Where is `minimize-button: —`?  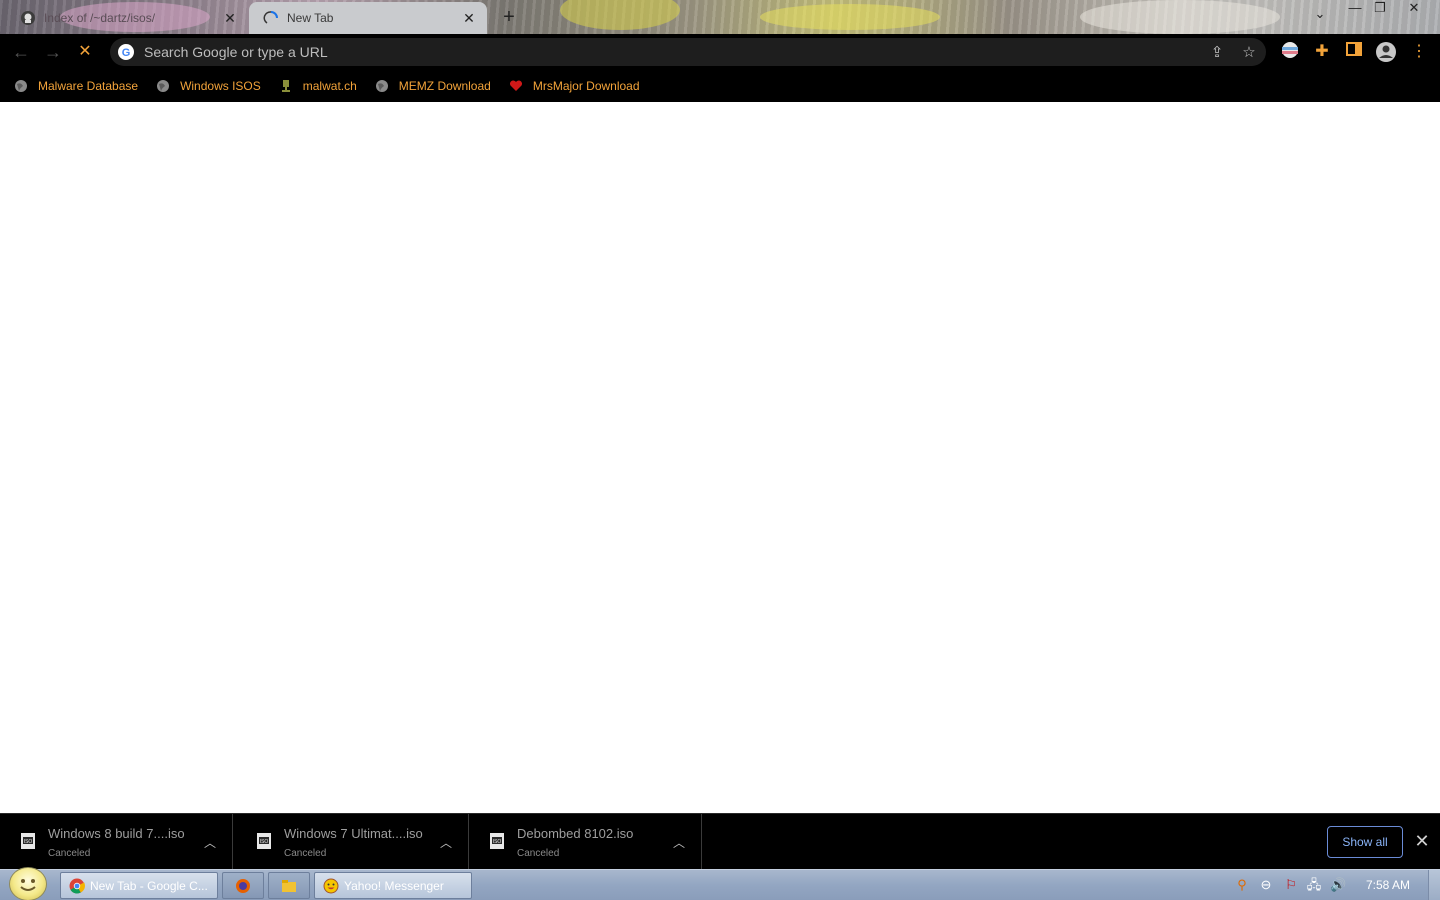
minimize-button: — is located at coordinates (1355, 9).